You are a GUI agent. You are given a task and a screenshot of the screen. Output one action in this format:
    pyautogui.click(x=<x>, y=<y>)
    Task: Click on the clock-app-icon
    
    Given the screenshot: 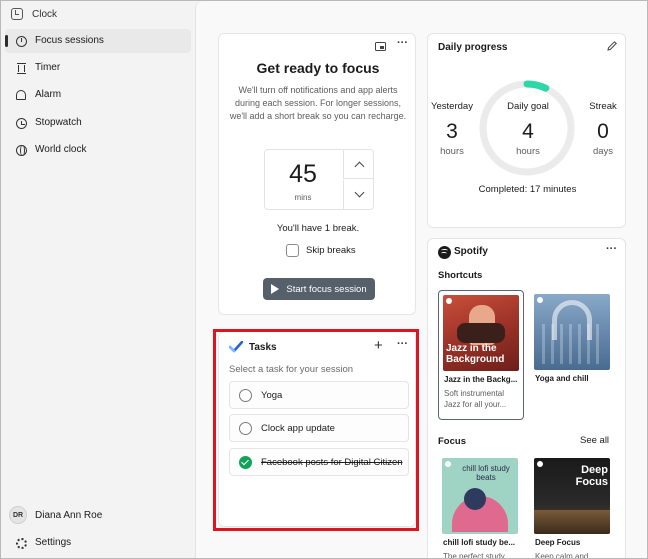 What is the action you would take?
    pyautogui.click(x=17, y=14)
    